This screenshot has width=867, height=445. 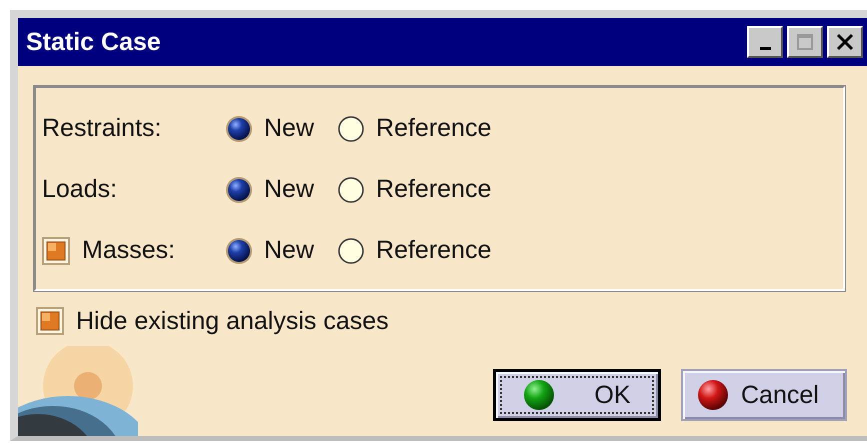 What do you see at coordinates (765, 42) in the screenshot?
I see `minimize-button` at bounding box center [765, 42].